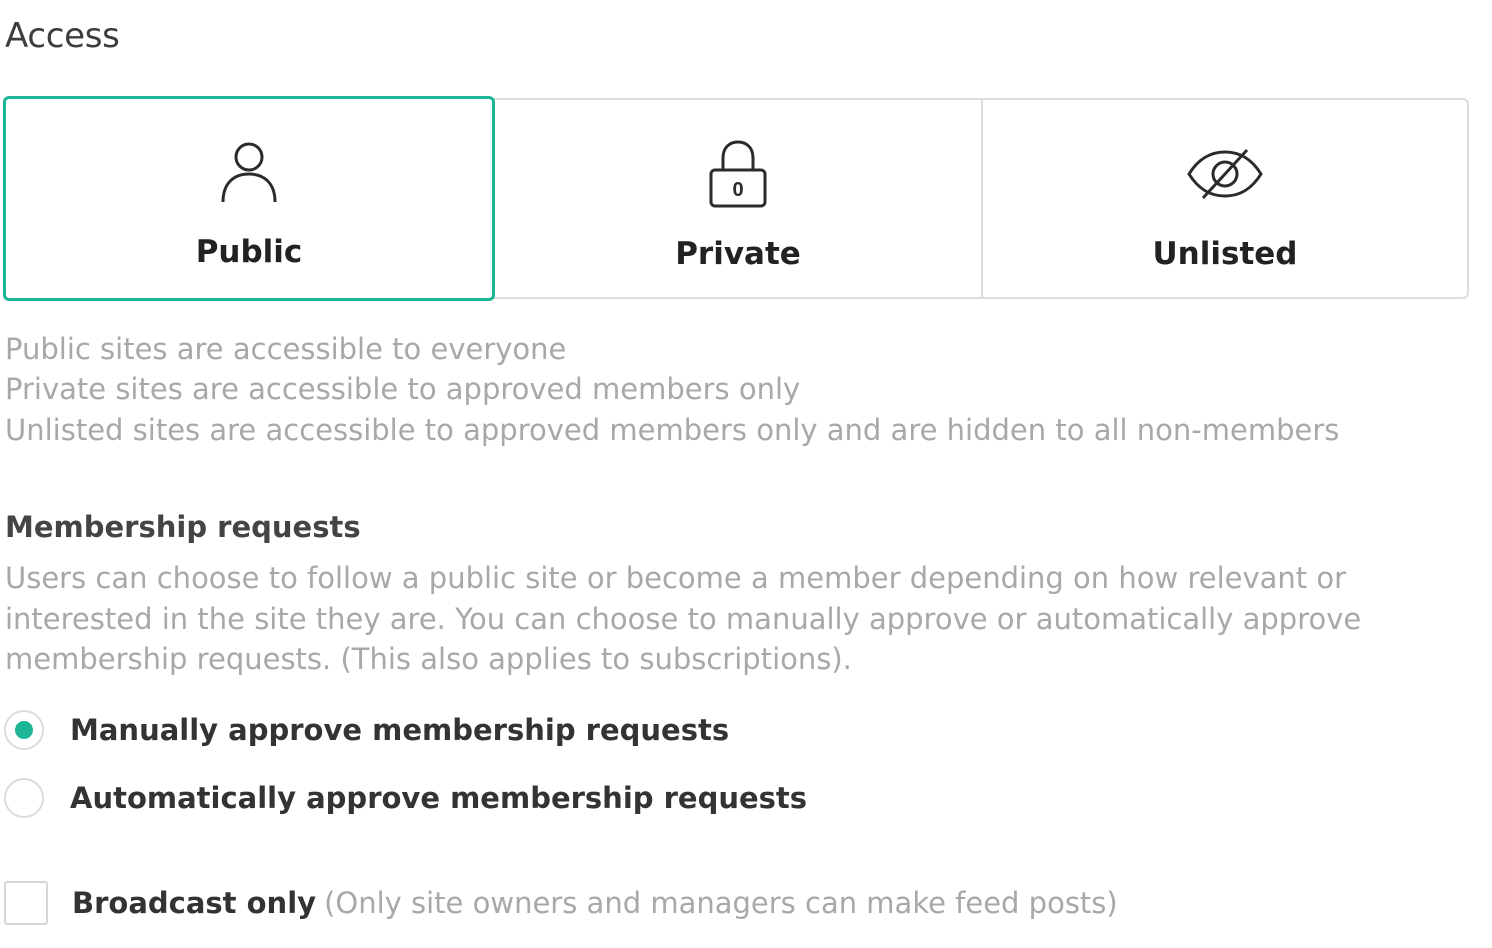 The image size is (1492, 948). What do you see at coordinates (62, 36) in the screenshot?
I see `access-title: Access` at bounding box center [62, 36].